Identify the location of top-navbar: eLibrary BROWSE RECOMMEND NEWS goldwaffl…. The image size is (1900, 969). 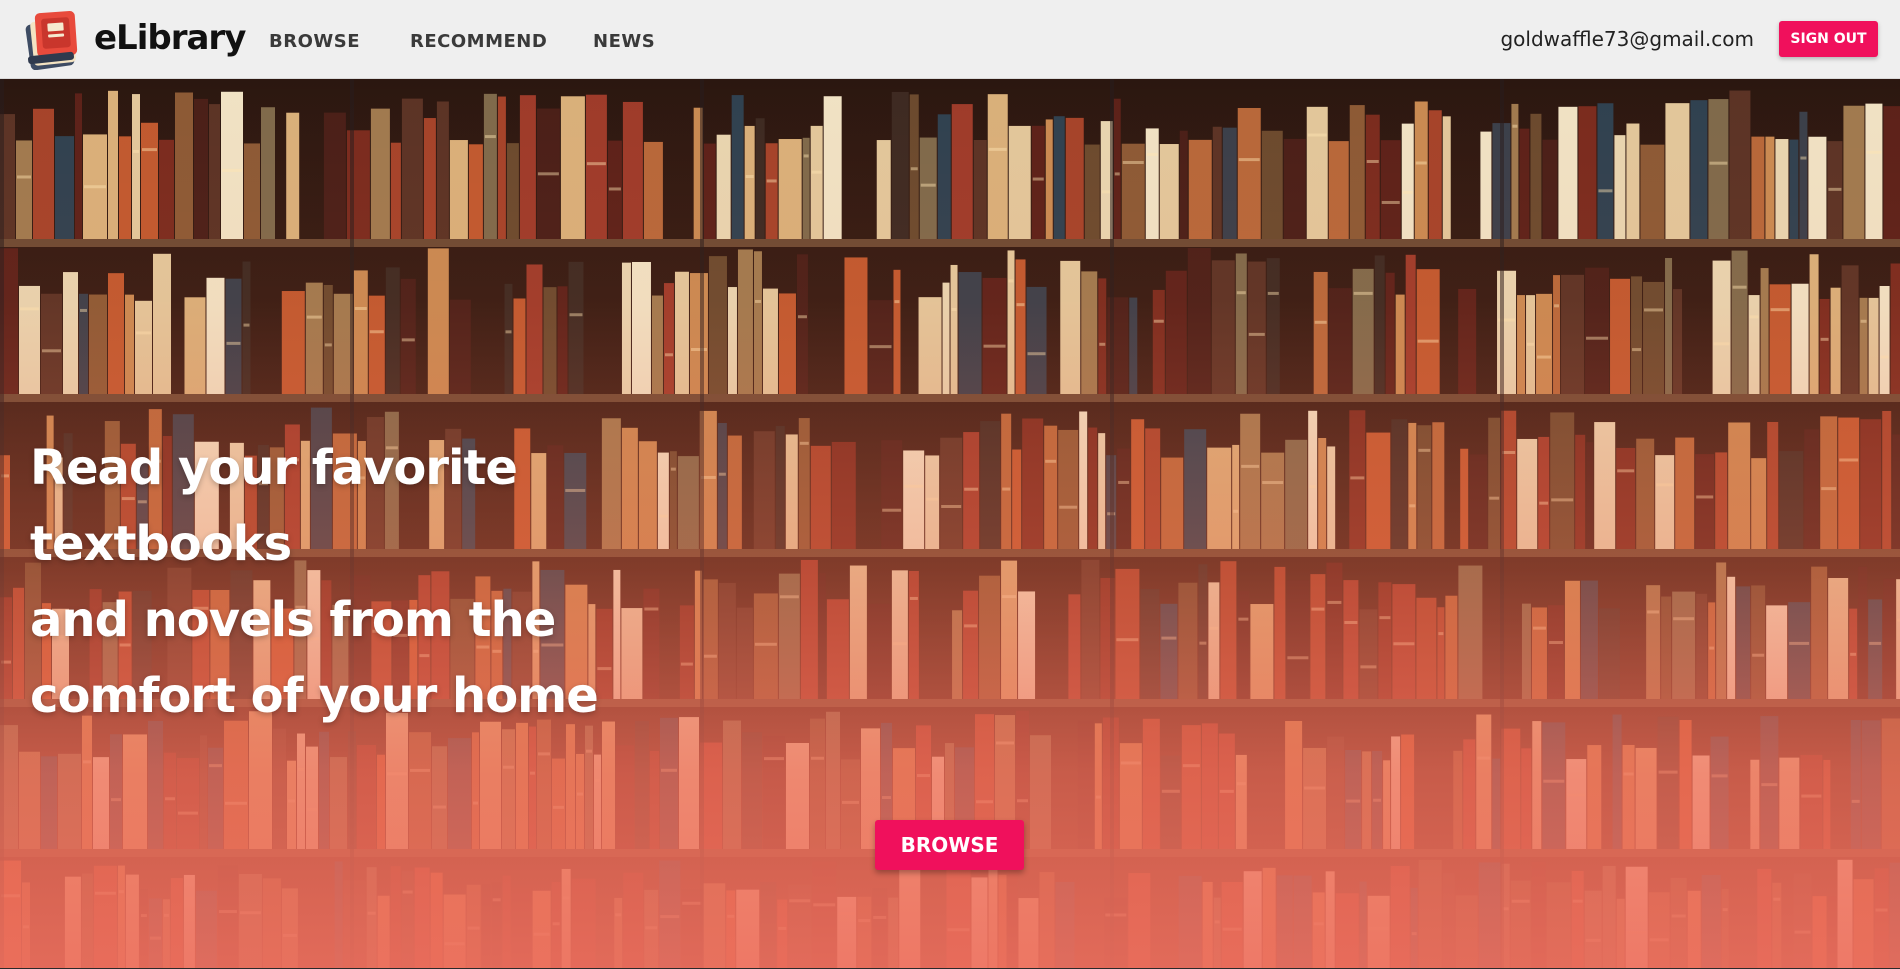
(950, 39).